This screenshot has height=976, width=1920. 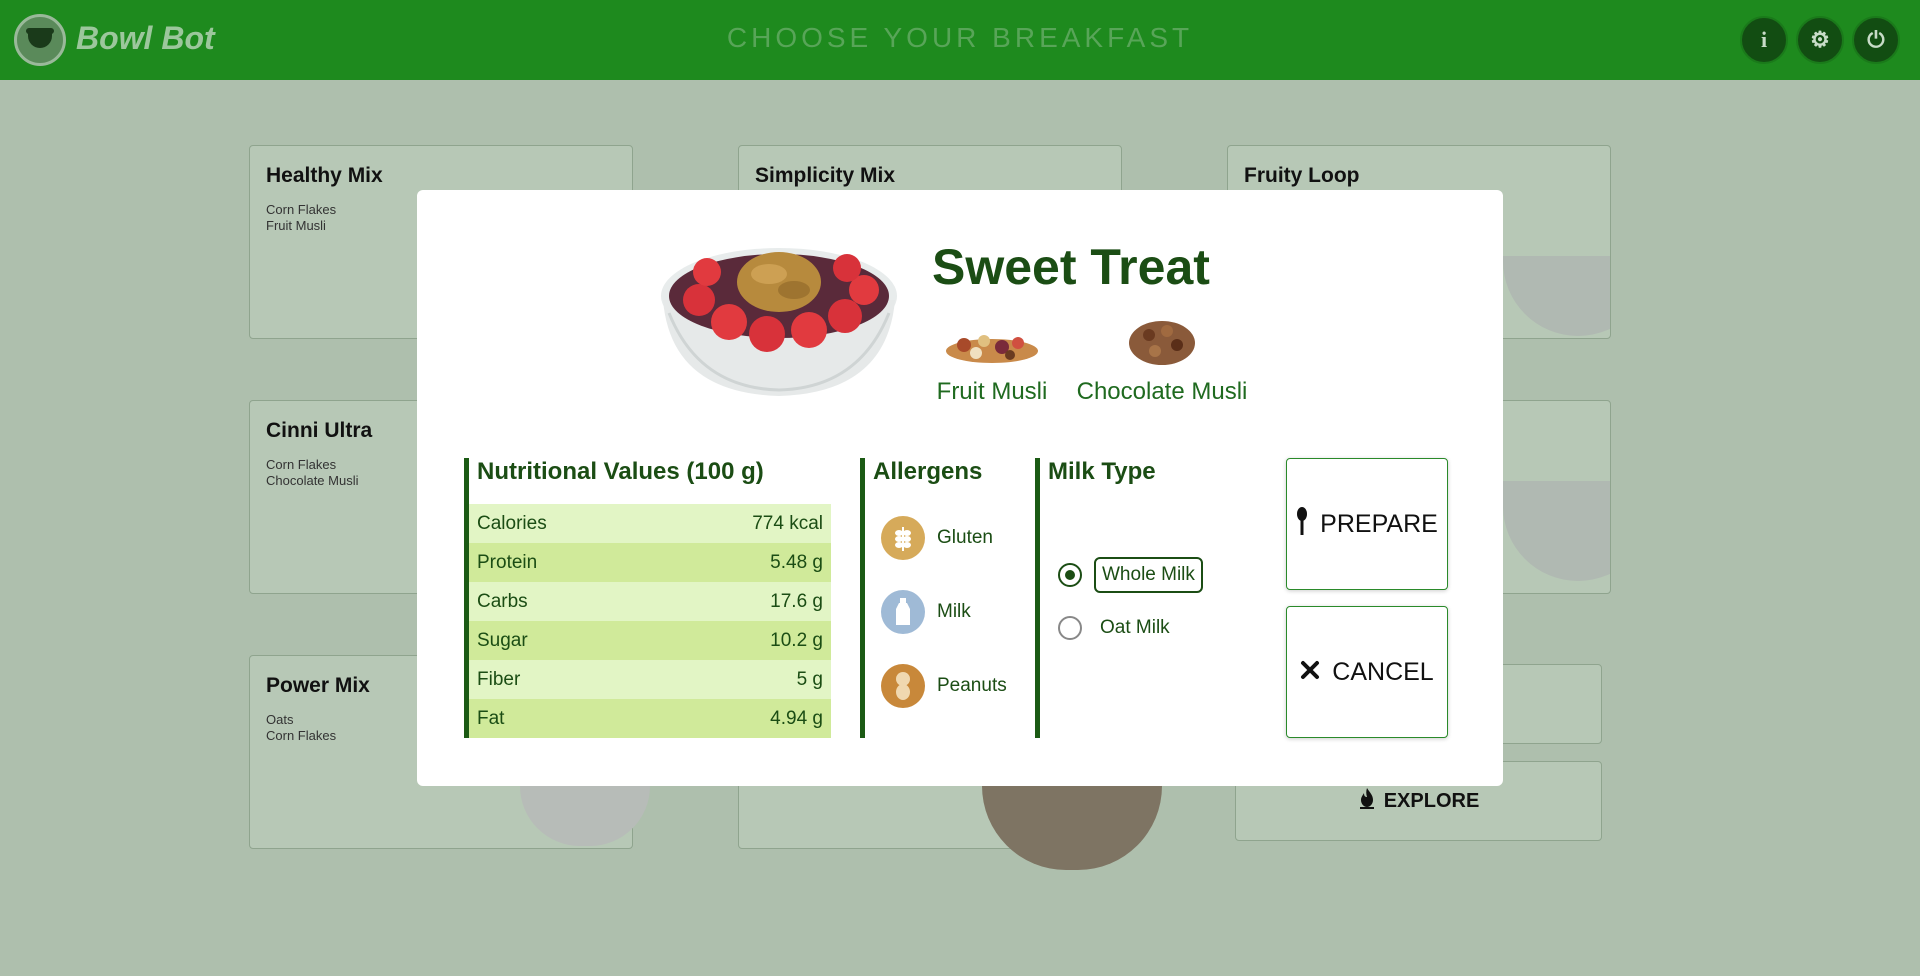 I want to click on nutrient-value: 4.94 g, so click(x=796, y=718).